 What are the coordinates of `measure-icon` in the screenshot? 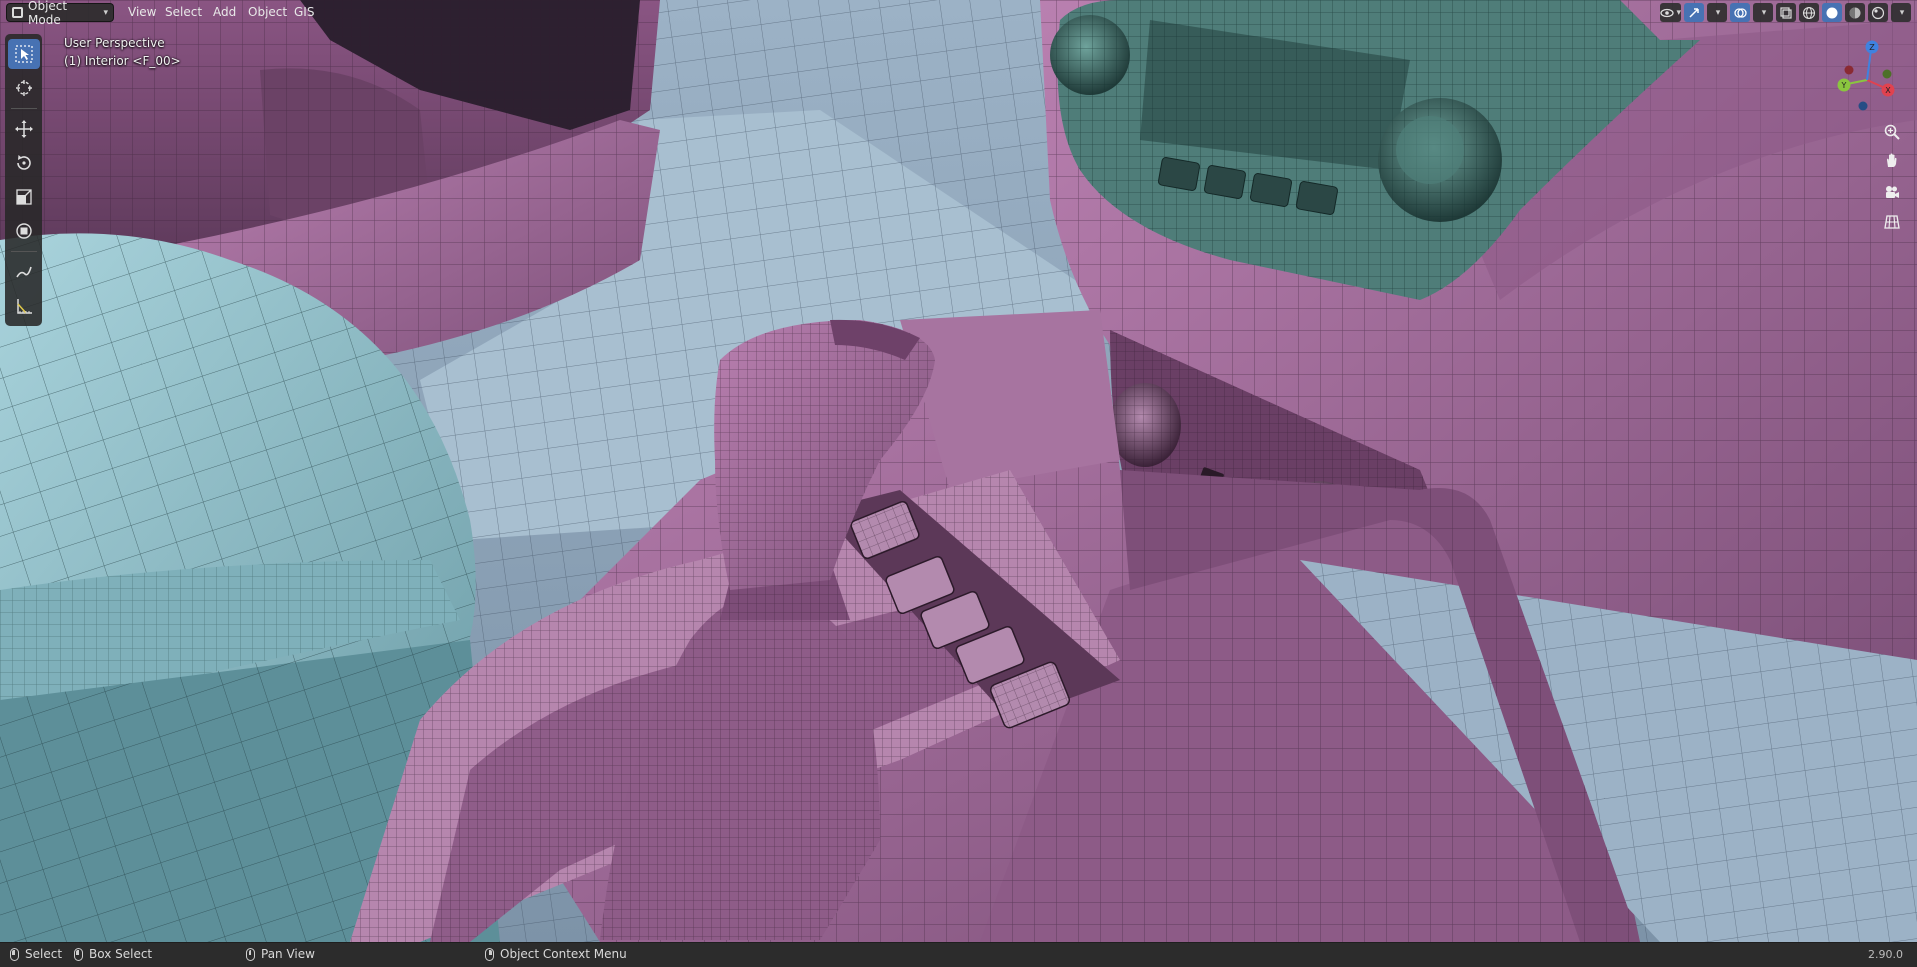 It's located at (24, 306).